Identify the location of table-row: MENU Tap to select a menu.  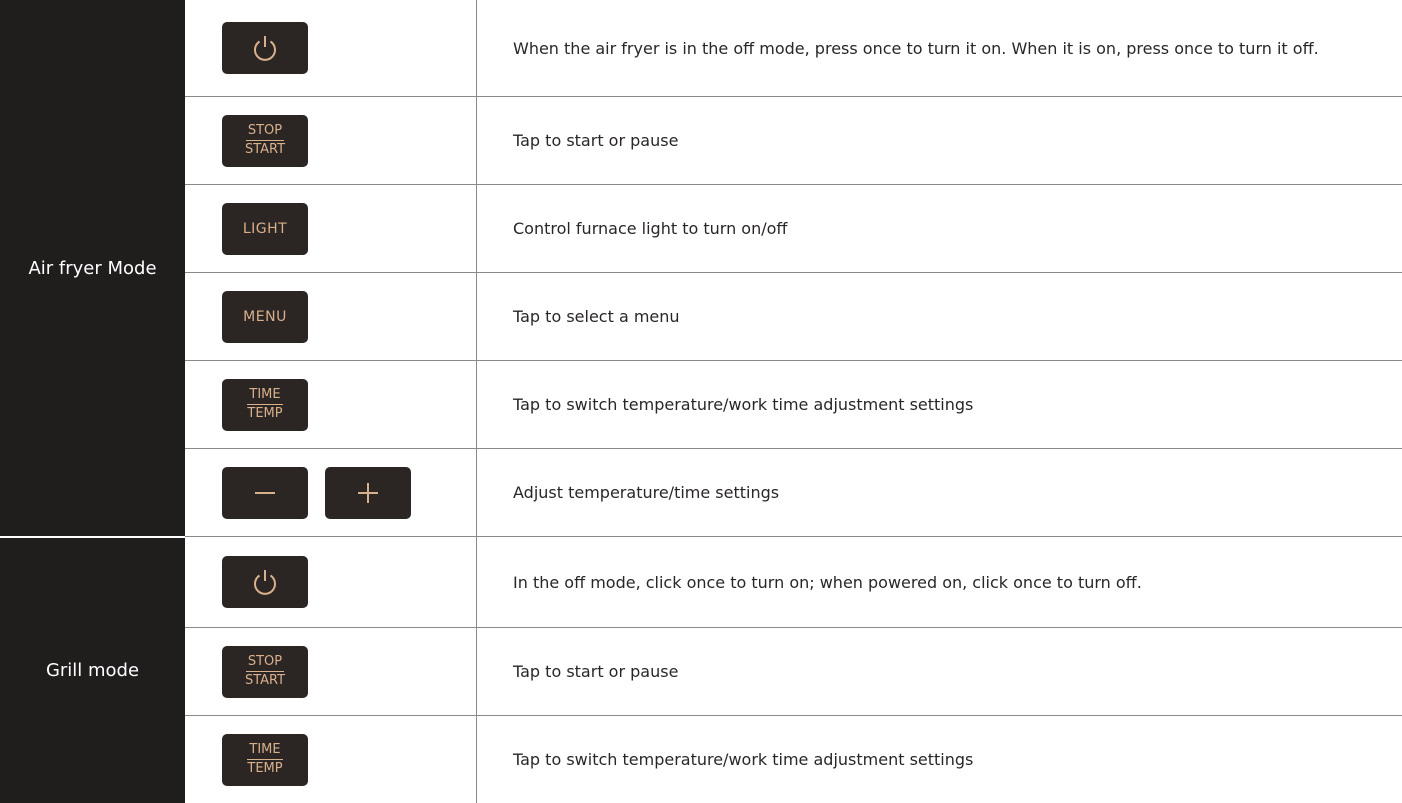
(793, 317).